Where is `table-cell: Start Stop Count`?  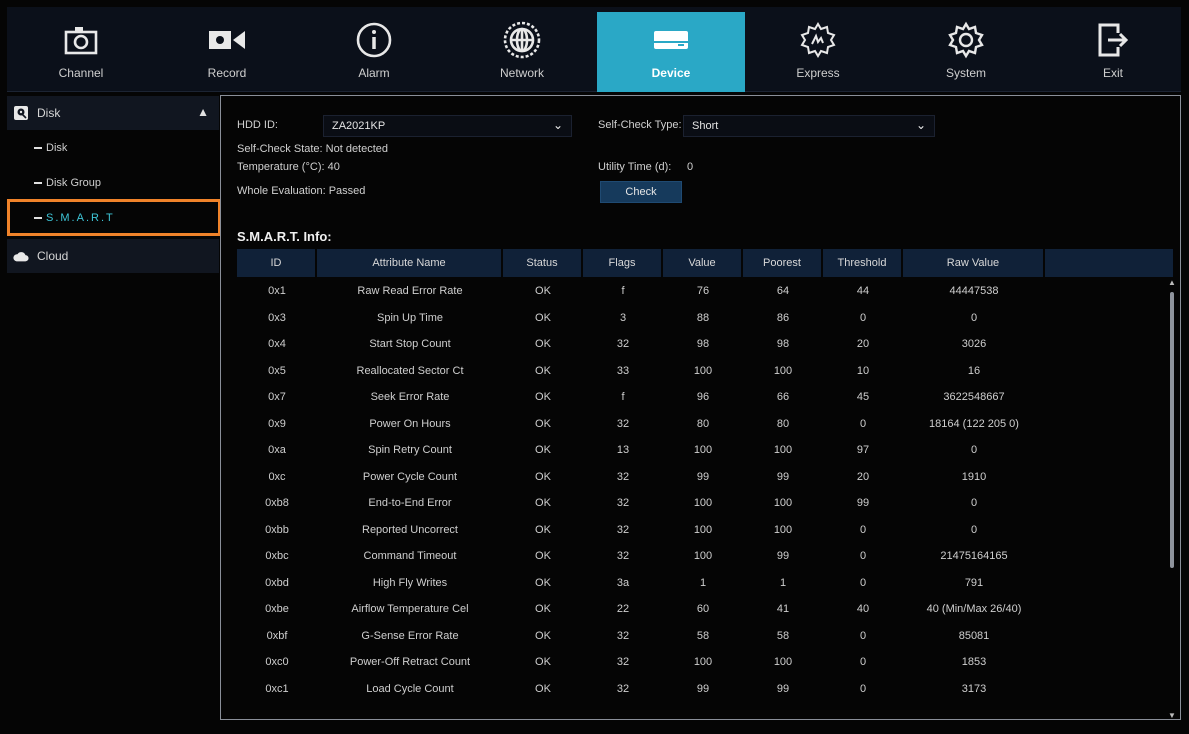 table-cell: Start Stop Count is located at coordinates (410, 344).